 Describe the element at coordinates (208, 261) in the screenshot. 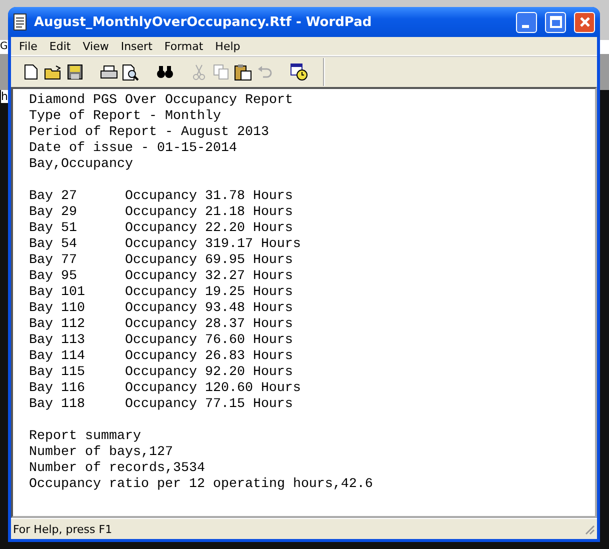

I see `occupancy-value: Occupancy 69.95 Hours` at that location.